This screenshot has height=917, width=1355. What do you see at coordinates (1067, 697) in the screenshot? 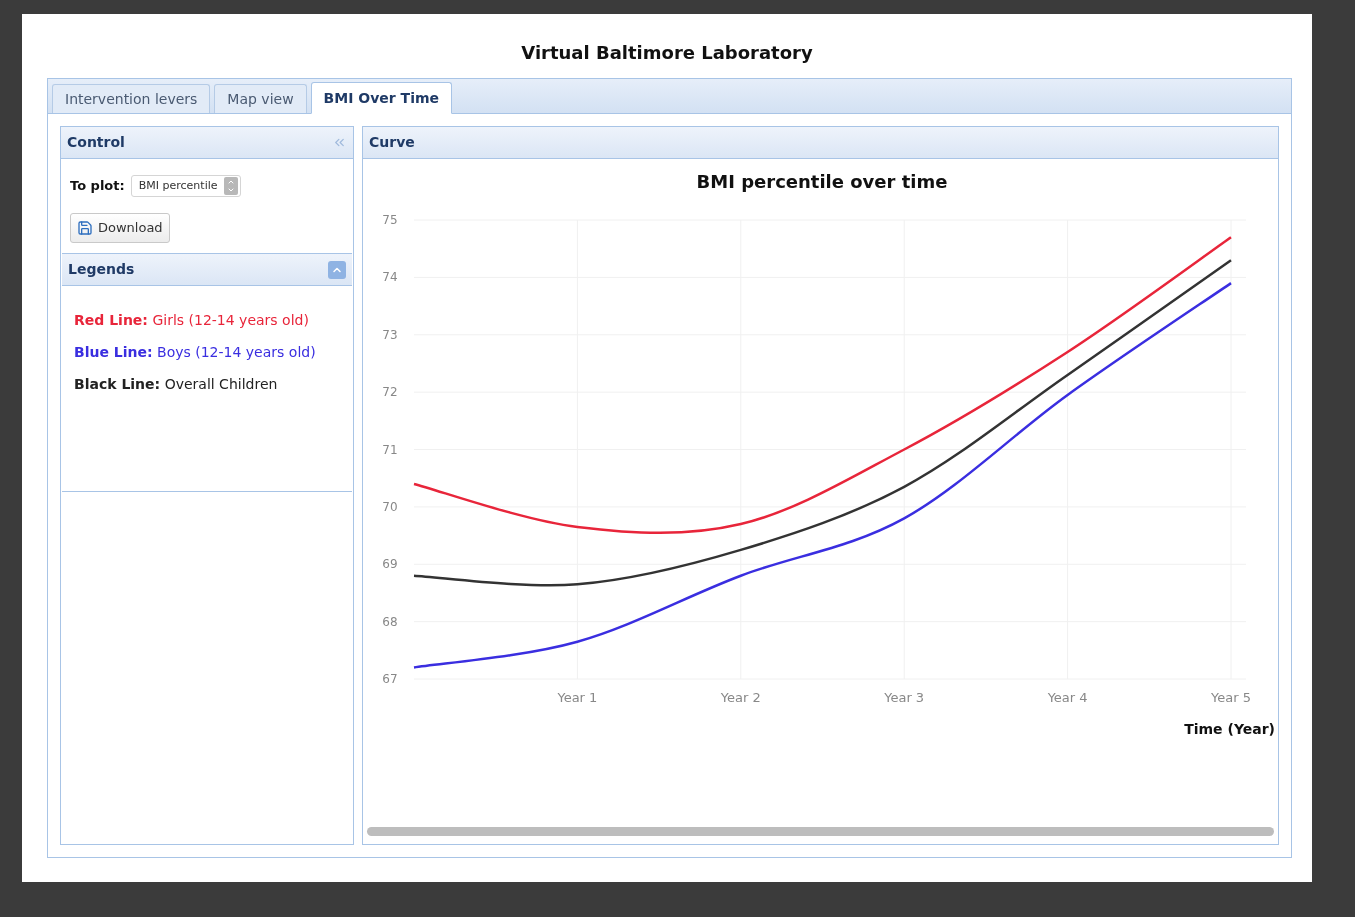
I see `x-tick-label: Year 4` at bounding box center [1067, 697].